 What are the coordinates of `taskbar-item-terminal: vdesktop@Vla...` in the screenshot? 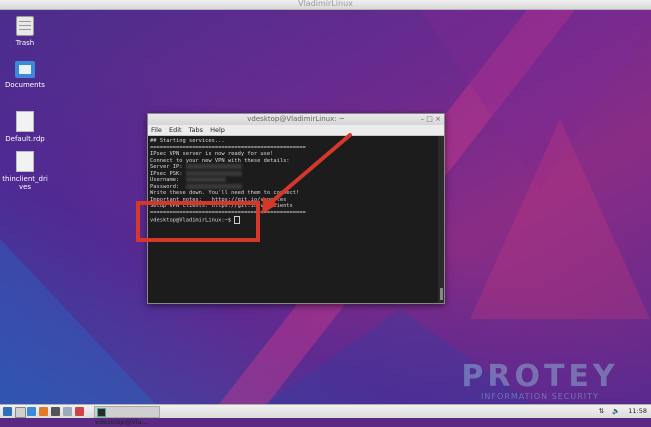 It's located at (127, 416).